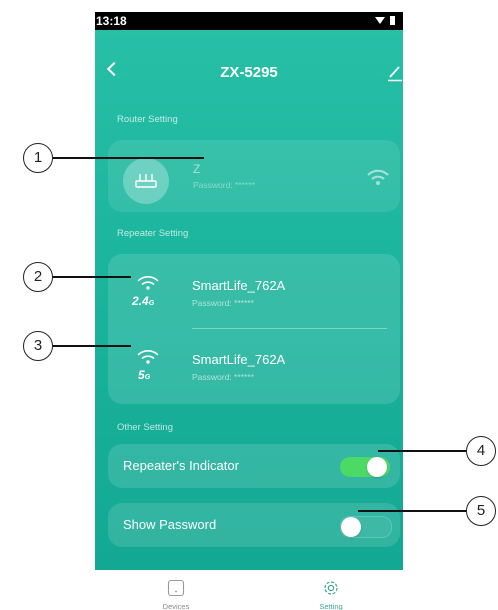  I want to click on gear-icon, so click(331, 588).